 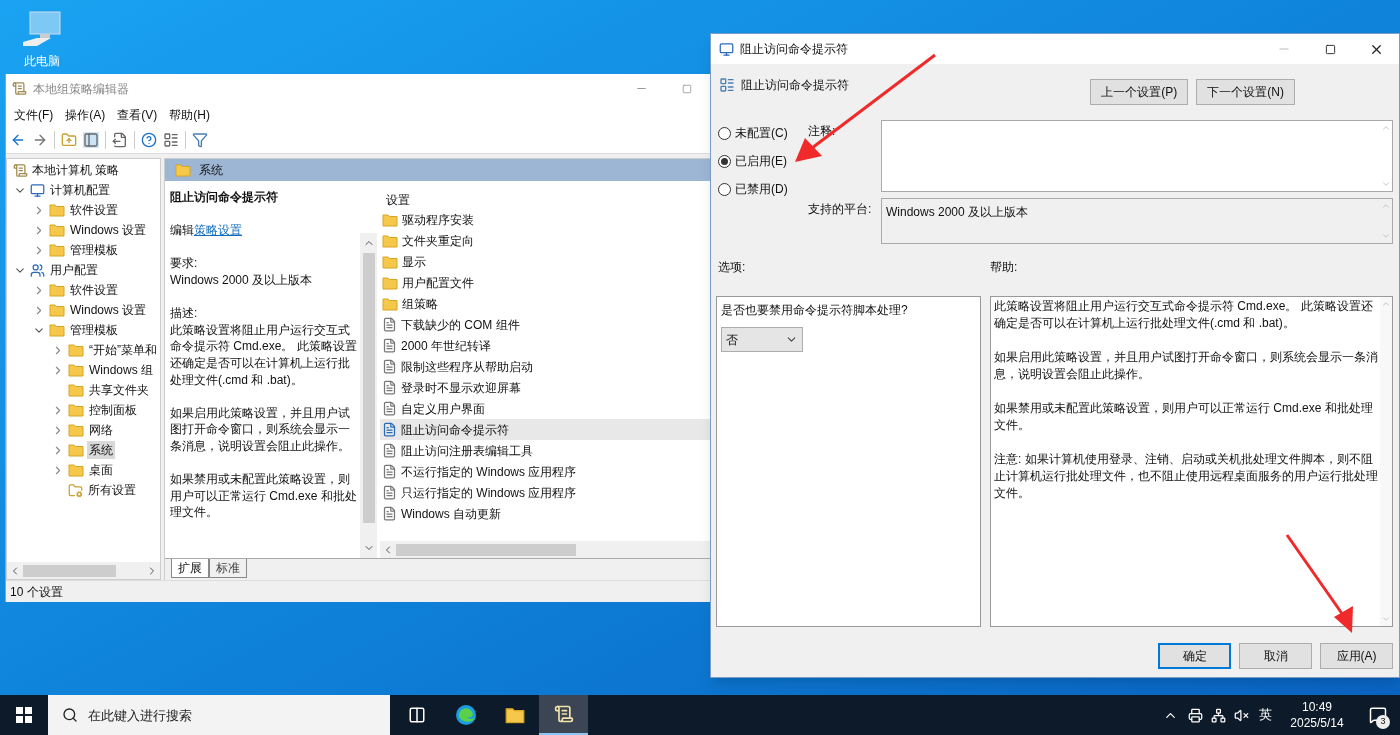 I want to click on view-tab: 标准, so click(x=228, y=568).